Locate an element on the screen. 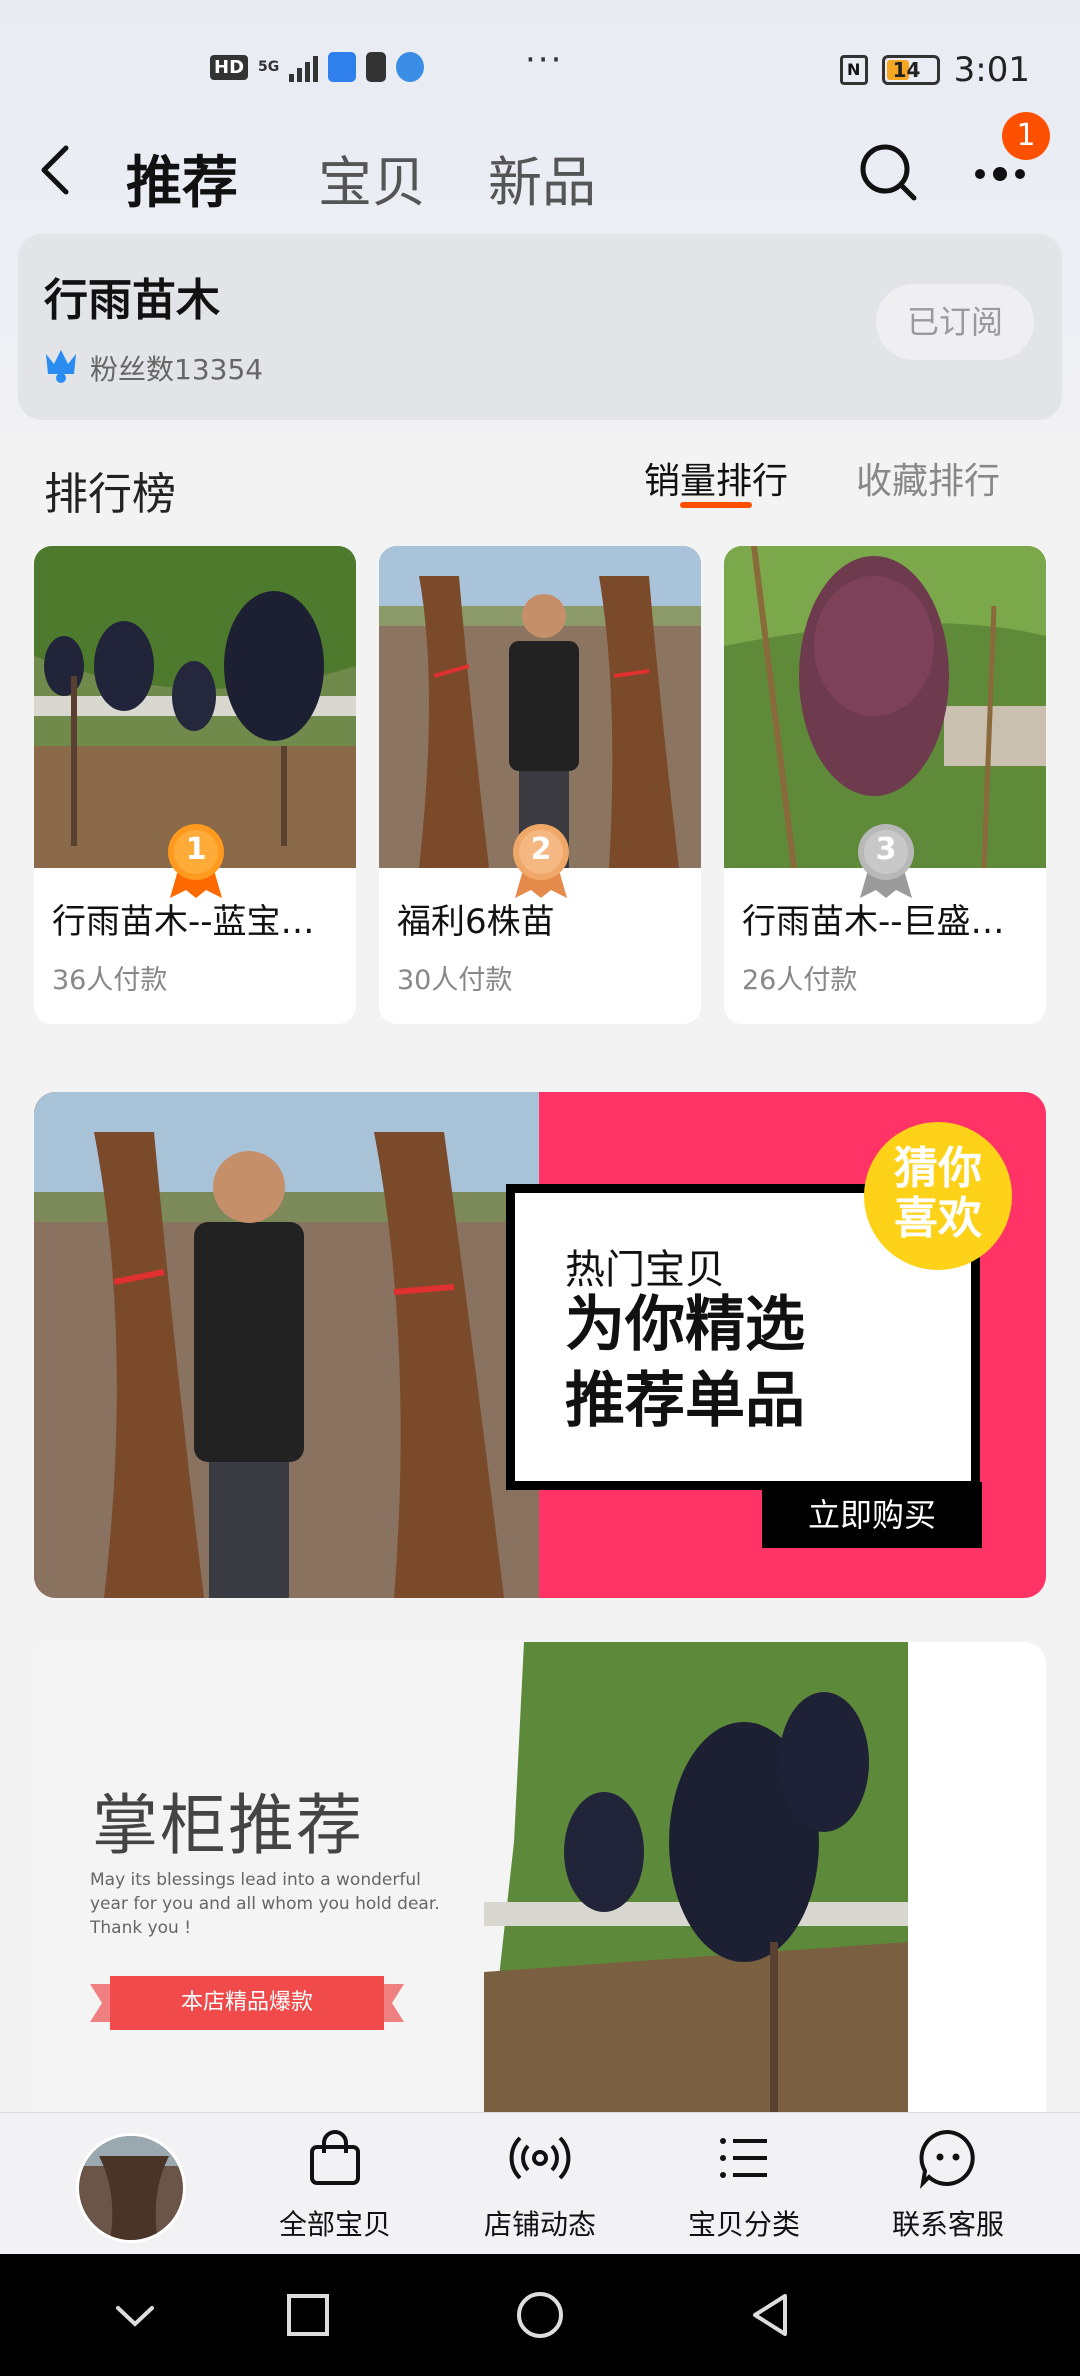 The image size is (1080, 2376). customer-service-button: 联系客服 is located at coordinates (948, 2187).